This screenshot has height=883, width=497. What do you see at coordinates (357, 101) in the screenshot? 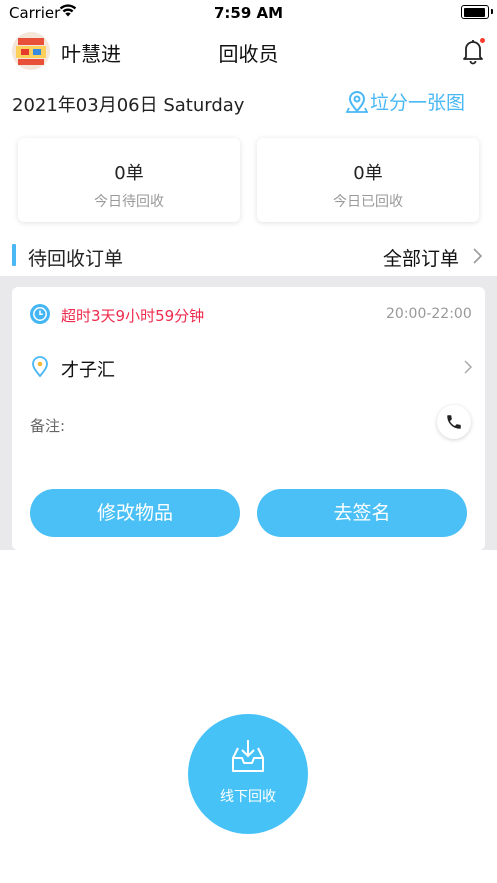
I see `map-pin-icon` at bounding box center [357, 101].